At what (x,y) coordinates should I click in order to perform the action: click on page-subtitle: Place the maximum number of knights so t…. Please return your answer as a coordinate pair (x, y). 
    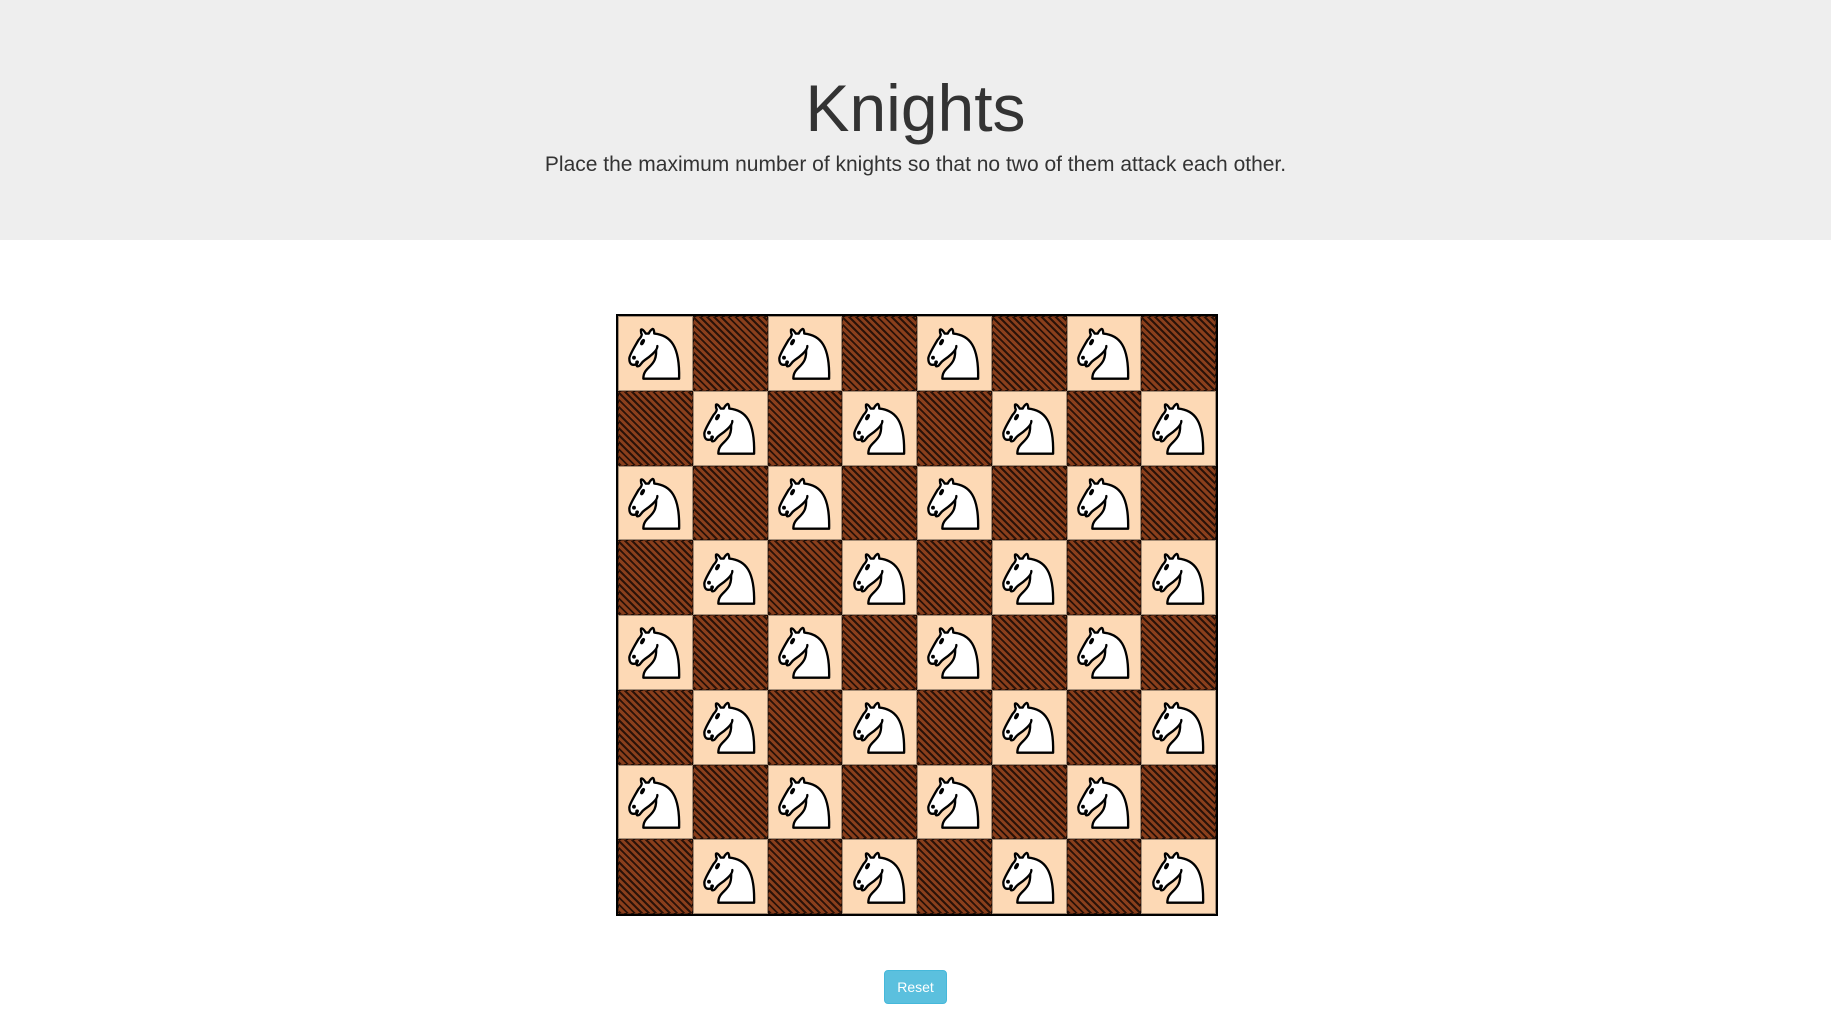
    Looking at the image, I should click on (915, 164).